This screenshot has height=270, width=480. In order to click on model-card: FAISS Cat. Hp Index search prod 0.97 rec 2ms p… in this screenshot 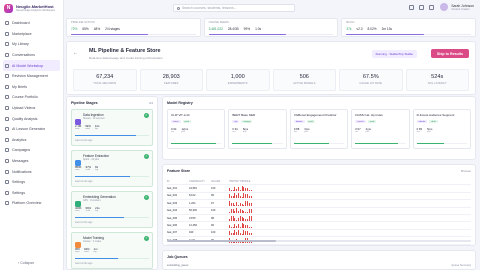, I will do `click(380, 129)`.